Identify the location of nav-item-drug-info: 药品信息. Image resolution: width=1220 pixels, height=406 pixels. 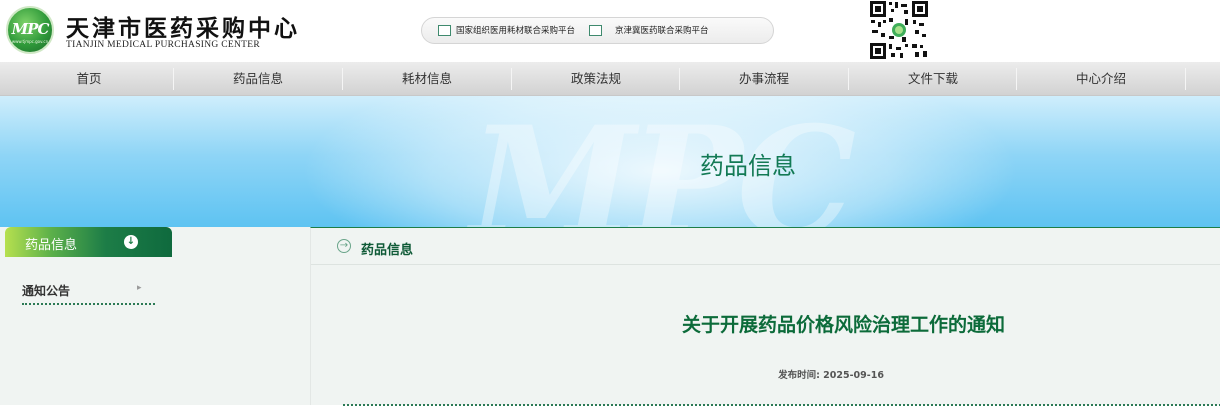
(258, 79).